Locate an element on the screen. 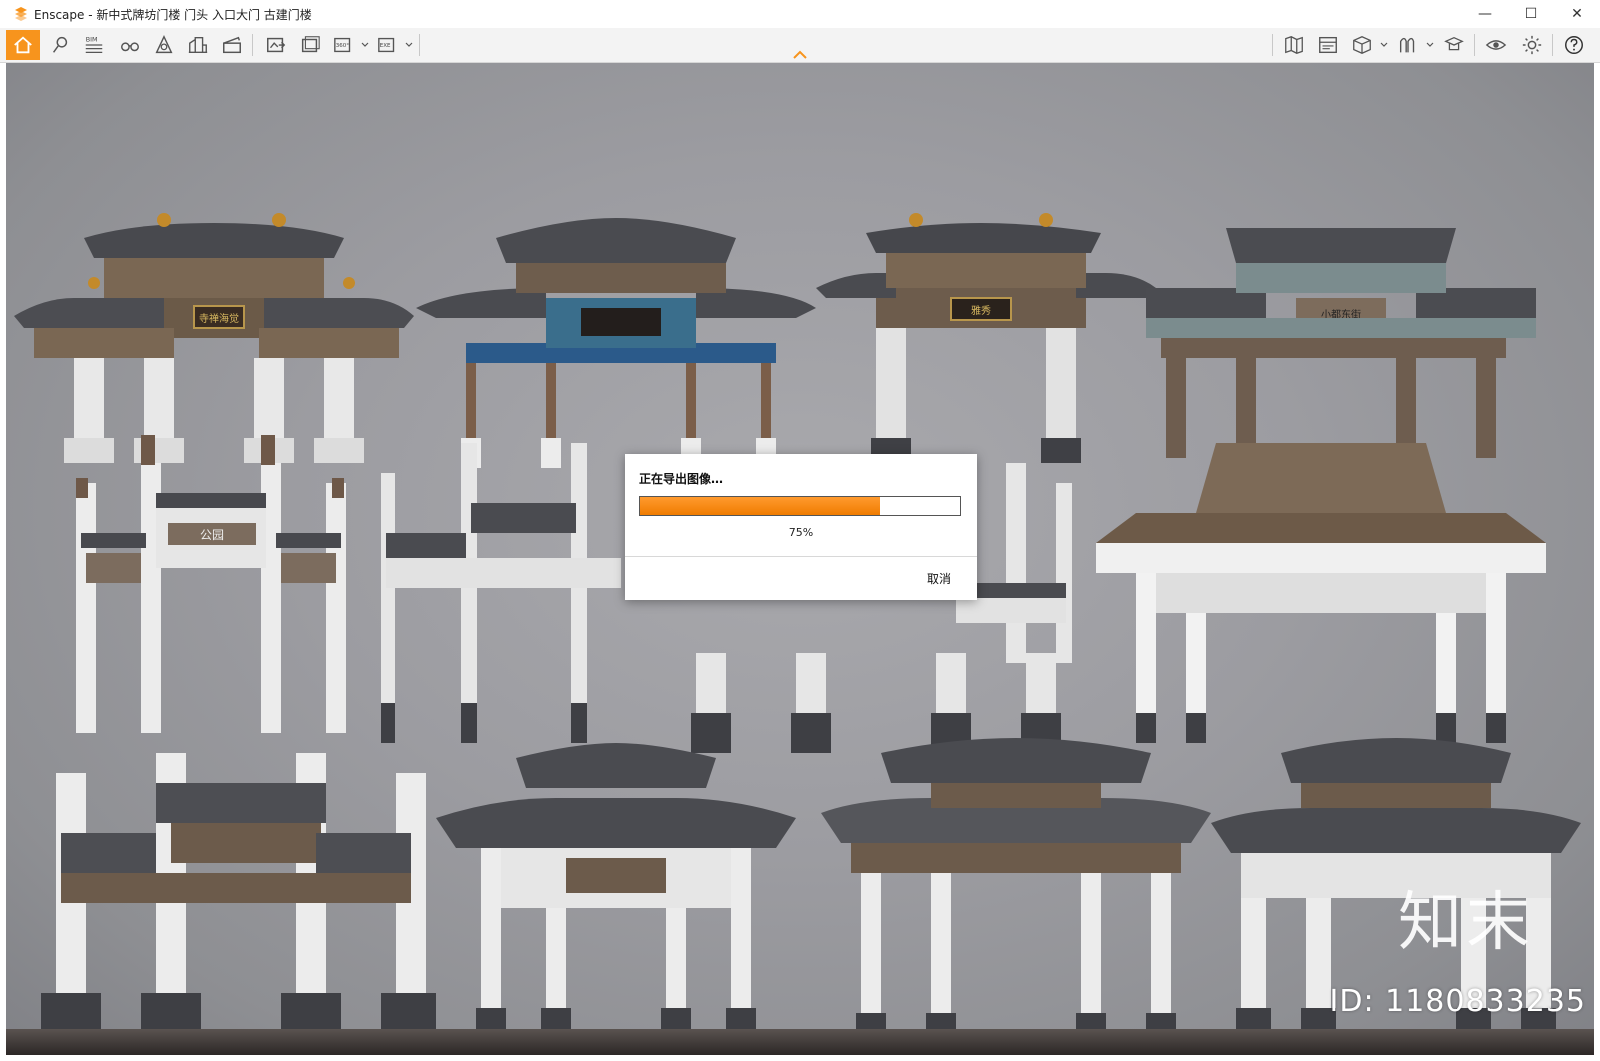  clapperboard-button is located at coordinates (232, 45).